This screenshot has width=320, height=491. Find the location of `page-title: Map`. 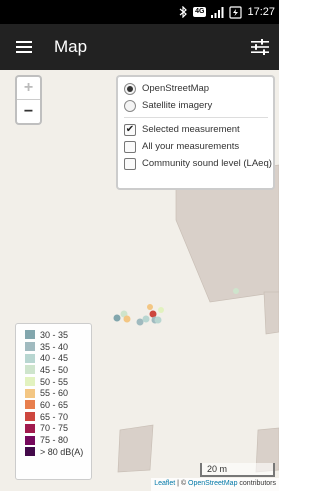

page-title: Map is located at coordinates (71, 46).